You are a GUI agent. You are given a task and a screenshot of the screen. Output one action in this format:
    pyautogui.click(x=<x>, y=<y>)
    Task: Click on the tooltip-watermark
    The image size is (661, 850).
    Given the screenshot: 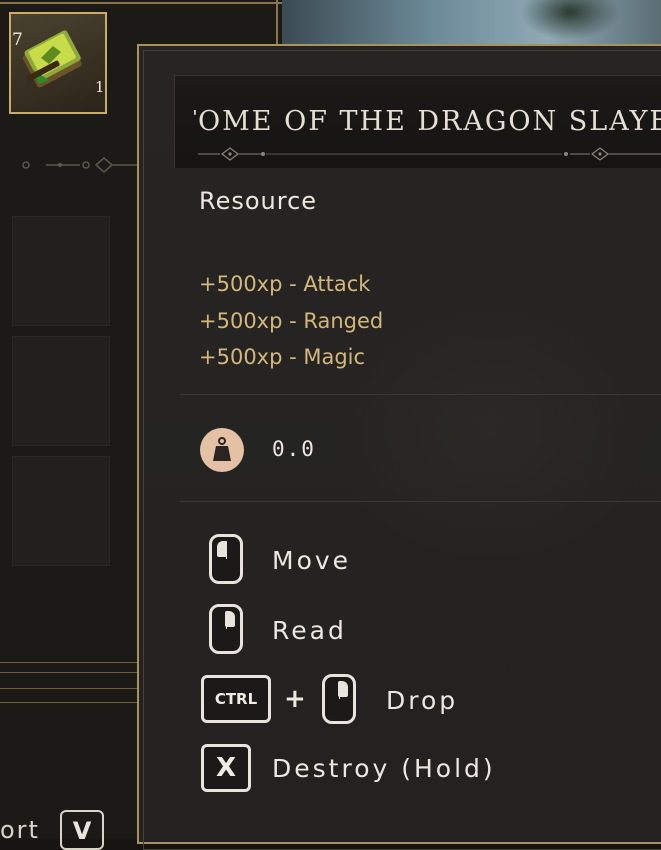 What is the action you would take?
    pyautogui.click(x=490, y=430)
    